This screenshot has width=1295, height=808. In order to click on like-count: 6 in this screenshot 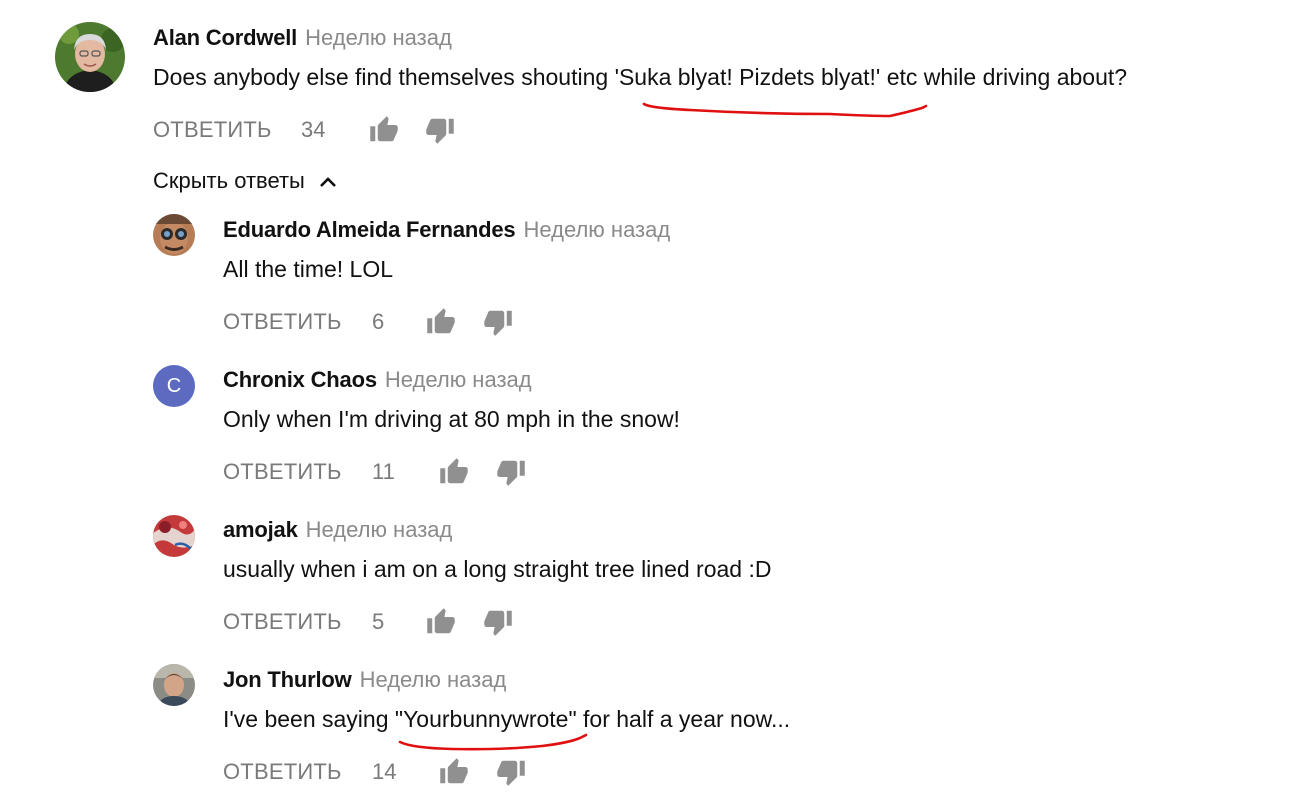, I will do `click(378, 321)`.